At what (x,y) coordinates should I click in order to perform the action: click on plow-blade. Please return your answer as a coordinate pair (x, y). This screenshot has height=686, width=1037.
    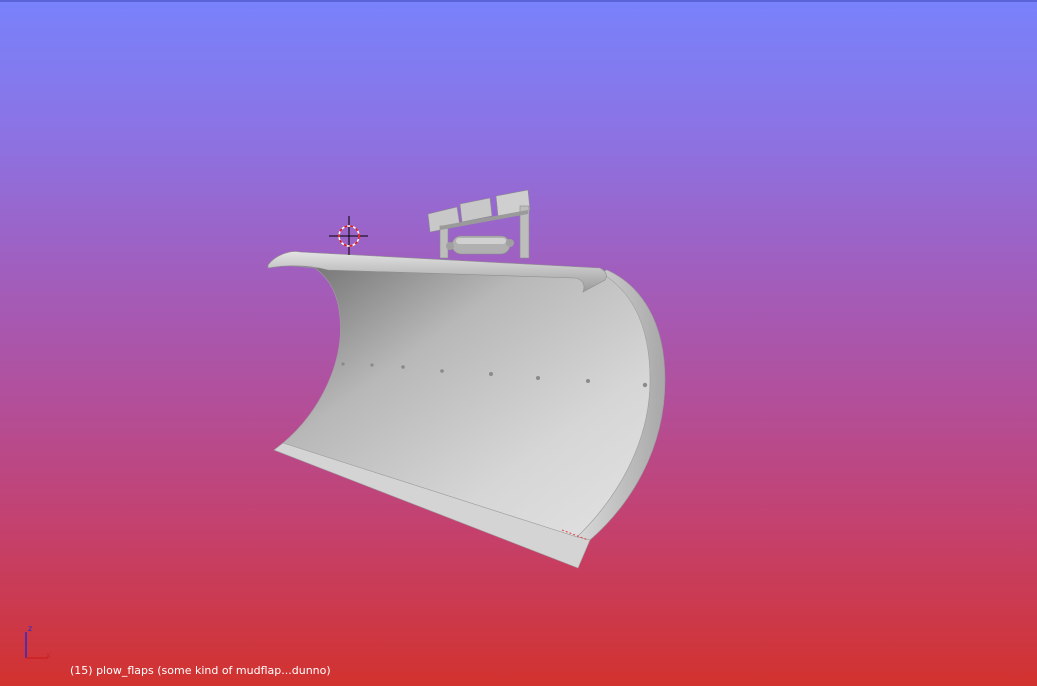
    Looking at the image, I should click on (461, 400).